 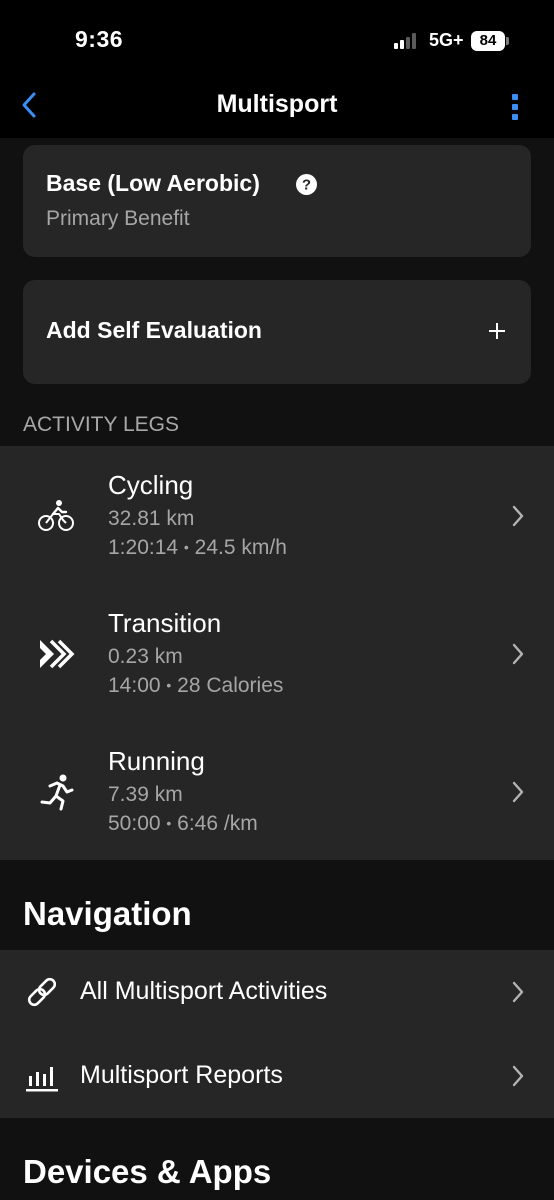 What do you see at coordinates (446, 40) in the screenshot?
I see `network-type: 5G+` at bounding box center [446, 40].